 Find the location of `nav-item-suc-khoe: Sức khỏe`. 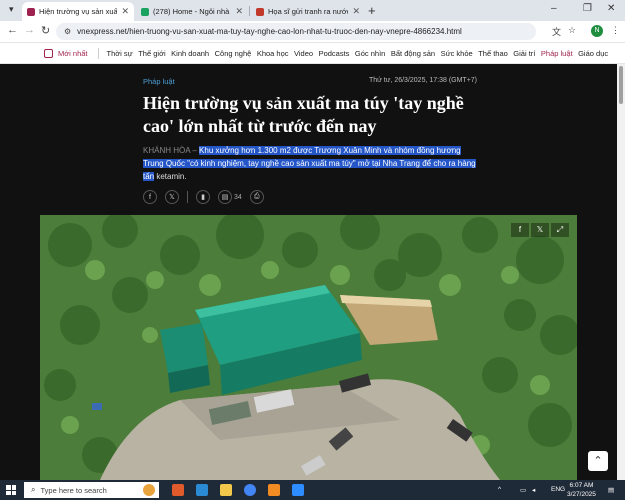

nav-item-suc-khoe: Sức khỏe is located at coordinates (457, 53).